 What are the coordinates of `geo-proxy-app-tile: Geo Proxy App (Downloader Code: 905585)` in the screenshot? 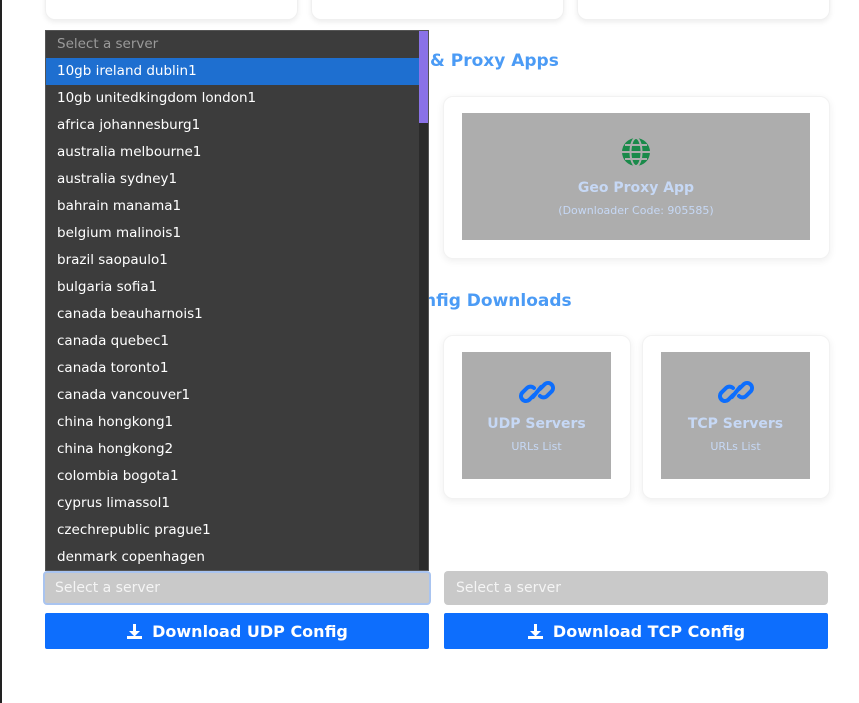 It's located at (636, 176).